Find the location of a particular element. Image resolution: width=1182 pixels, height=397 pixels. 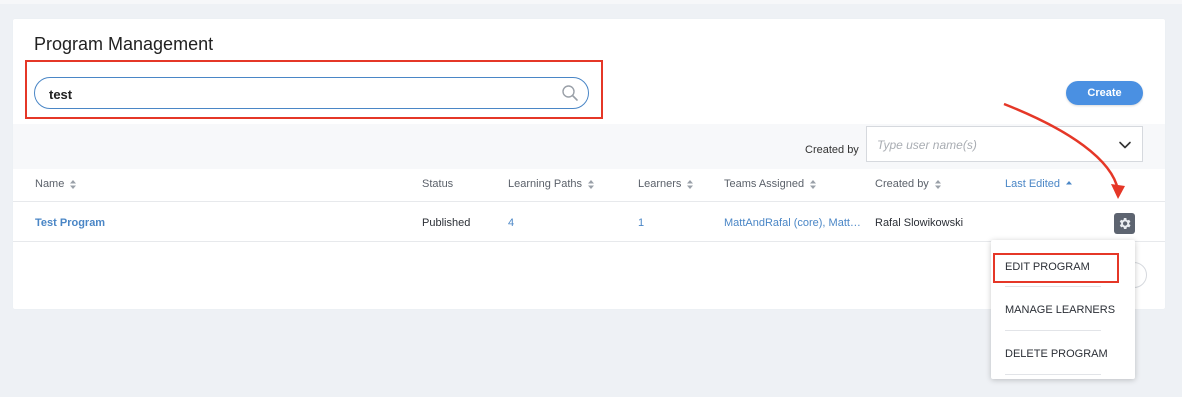

column-header-last-edited: Last Edited is located at coordinates (1039, 184).